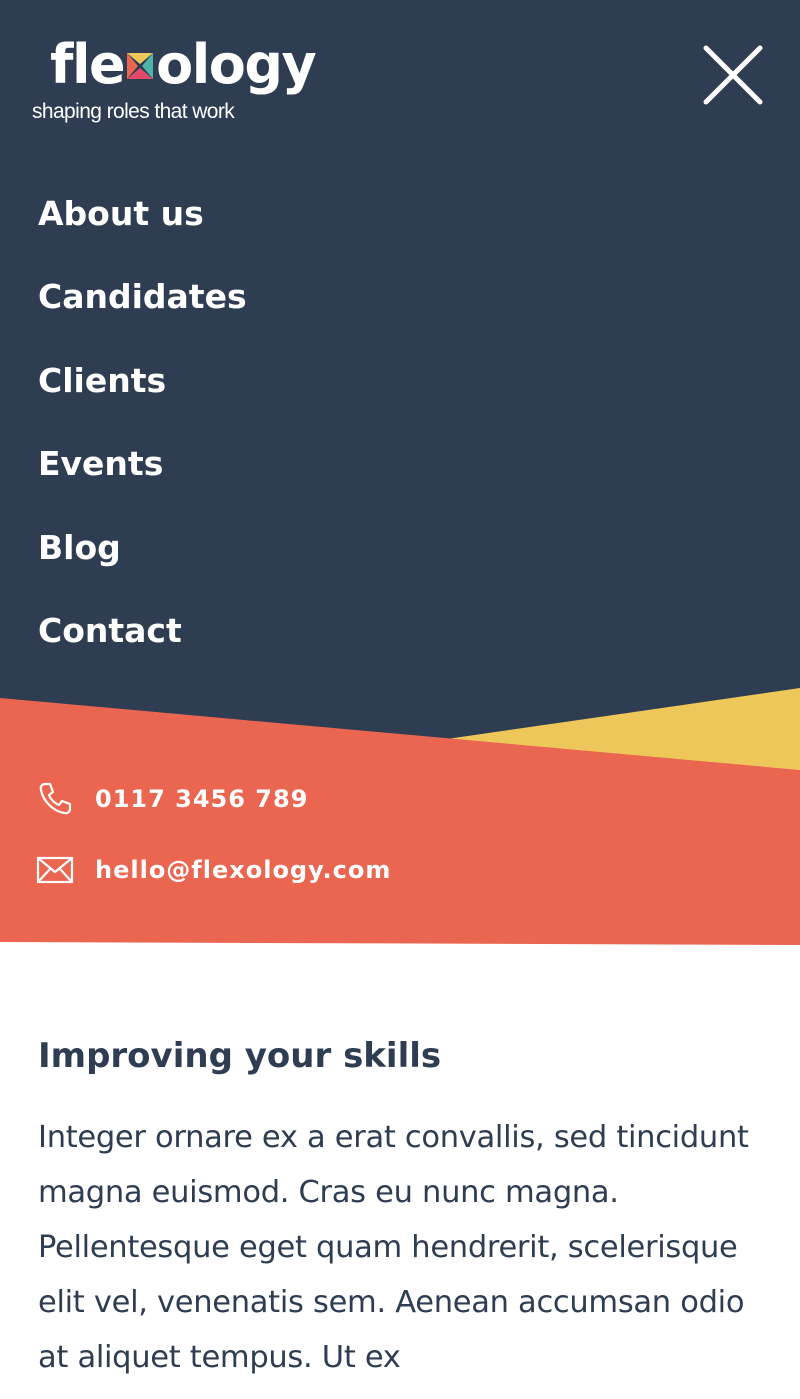 Image resolution: width=800 pixels, height=1399 pixels. Describe the element at coordinates (100, 464) in the screenshot. I see `nav-link-events: Events` at that location.